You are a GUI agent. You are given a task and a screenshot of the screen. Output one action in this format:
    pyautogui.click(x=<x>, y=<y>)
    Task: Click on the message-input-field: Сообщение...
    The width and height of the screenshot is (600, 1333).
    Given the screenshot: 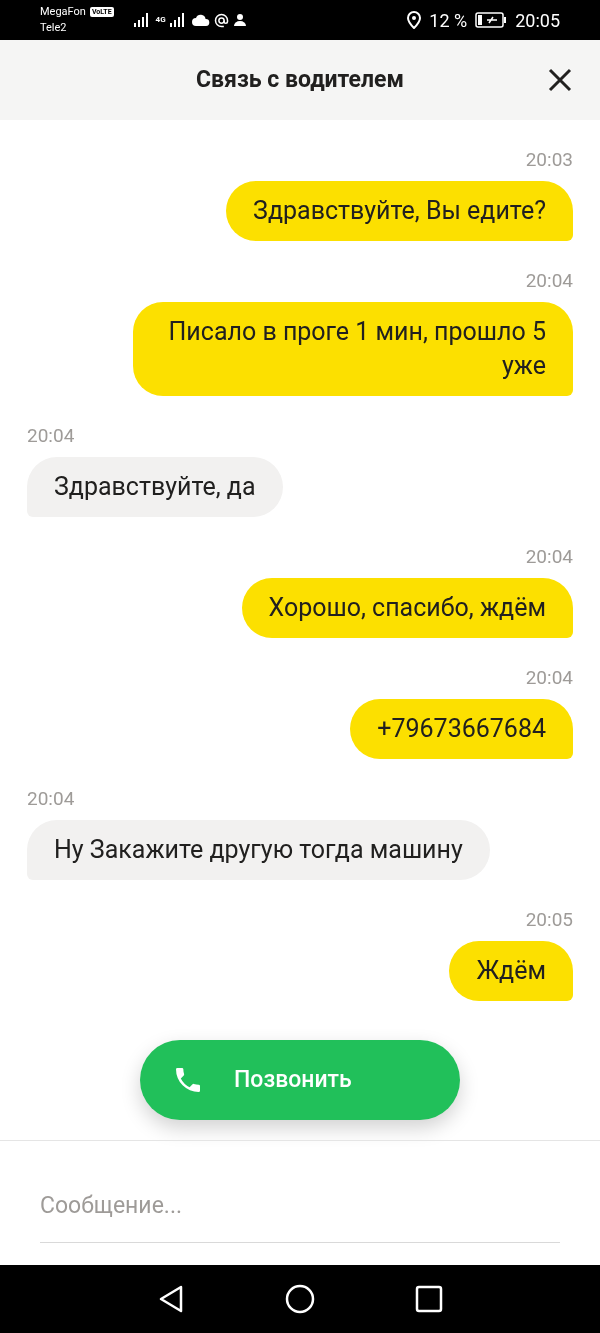 What is the action you would take?
    pyautogui.click(x=300, y=1207)
    